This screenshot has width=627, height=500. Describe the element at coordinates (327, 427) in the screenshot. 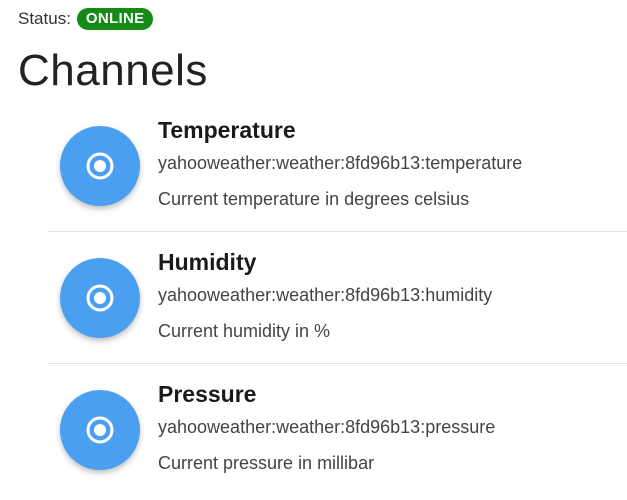

I see `channel-uid: yahooweather:weather:8fd96b13:pressure` at that location.